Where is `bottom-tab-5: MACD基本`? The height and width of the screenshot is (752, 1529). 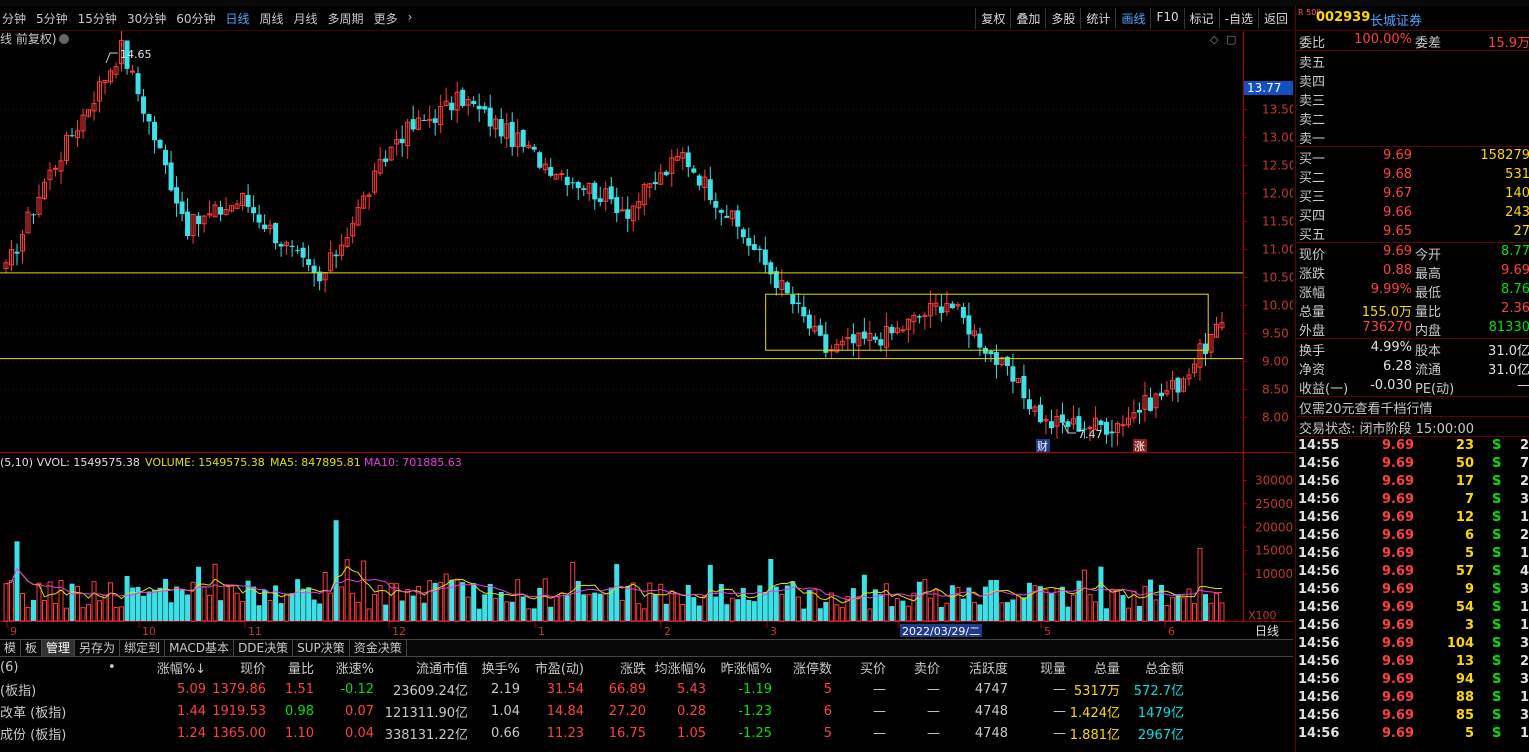
bottom-tab-5: MACD基本 is located at coordinates (200, 648).